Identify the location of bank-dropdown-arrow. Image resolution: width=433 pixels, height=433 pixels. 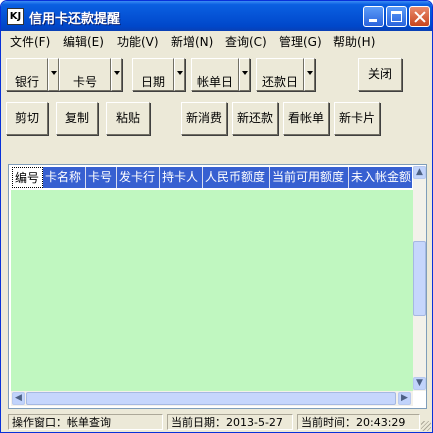
(53, 74).